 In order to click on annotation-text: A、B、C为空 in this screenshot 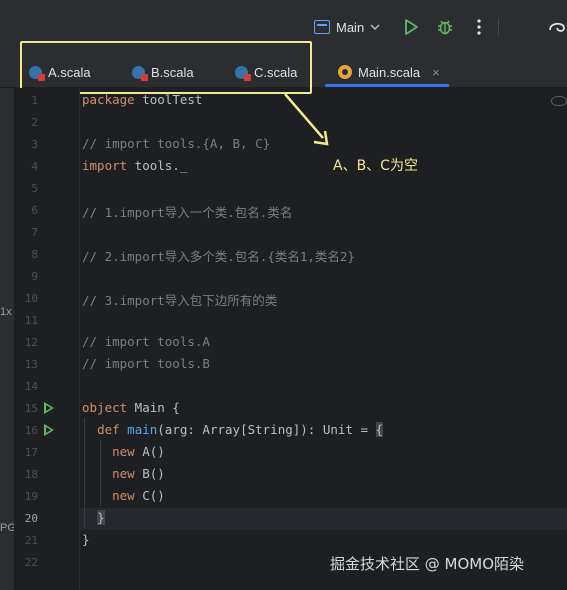, I will do `click(375, 166)`.